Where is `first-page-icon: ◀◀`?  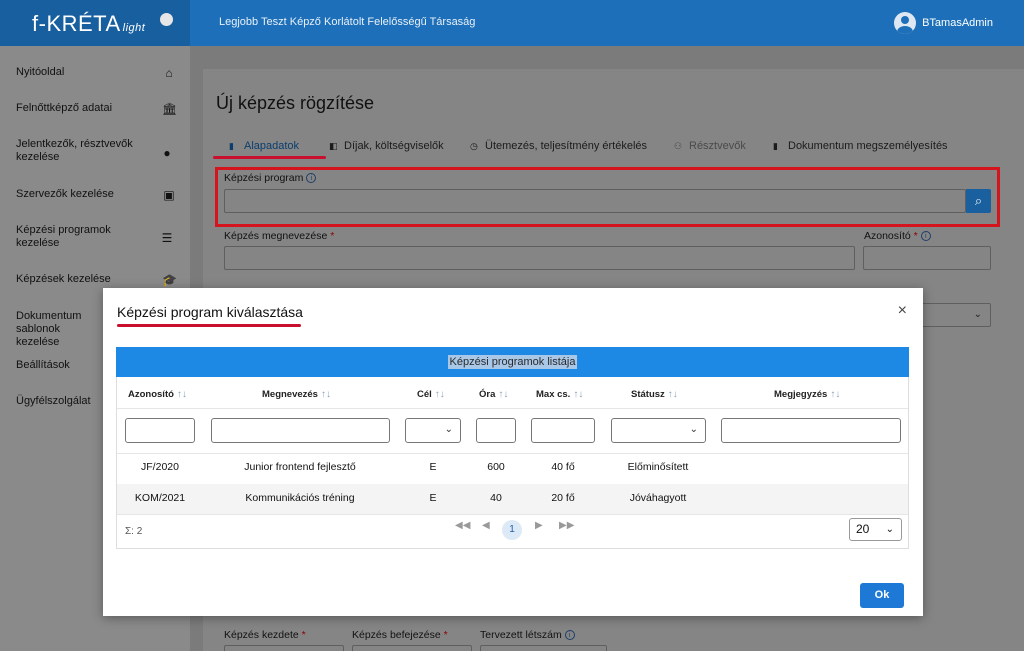
first-page-icon: ◀◀ is located at coordinates (462, 525).